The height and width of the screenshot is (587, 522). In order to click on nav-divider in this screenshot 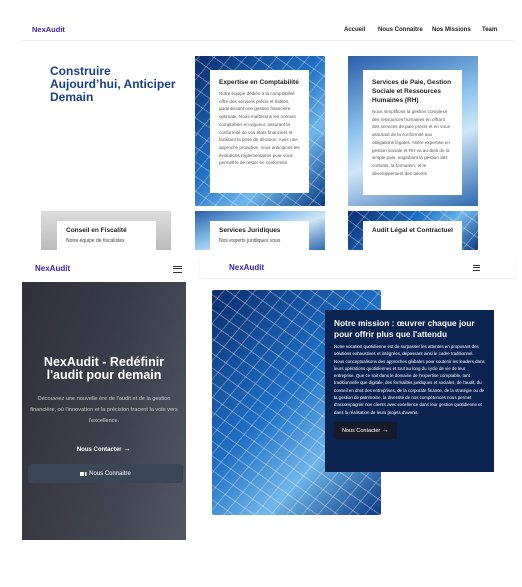, I will do `click(268, 40)`.